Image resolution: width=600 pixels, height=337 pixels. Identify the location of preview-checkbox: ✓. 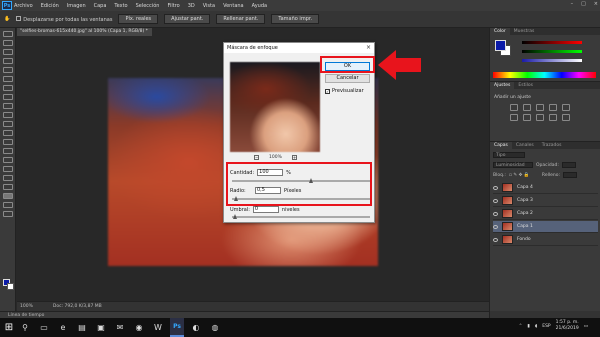
(327, 91).